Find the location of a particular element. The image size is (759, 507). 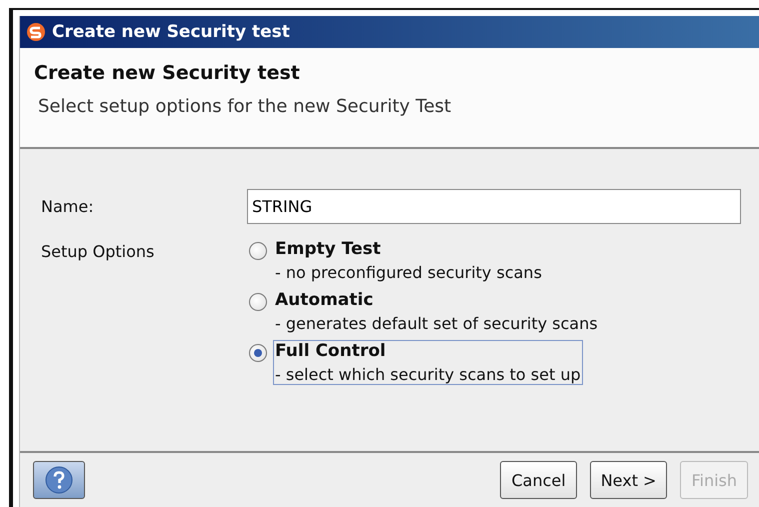

option-description: - select which security scans to set up is located at coordinates (428, 374).